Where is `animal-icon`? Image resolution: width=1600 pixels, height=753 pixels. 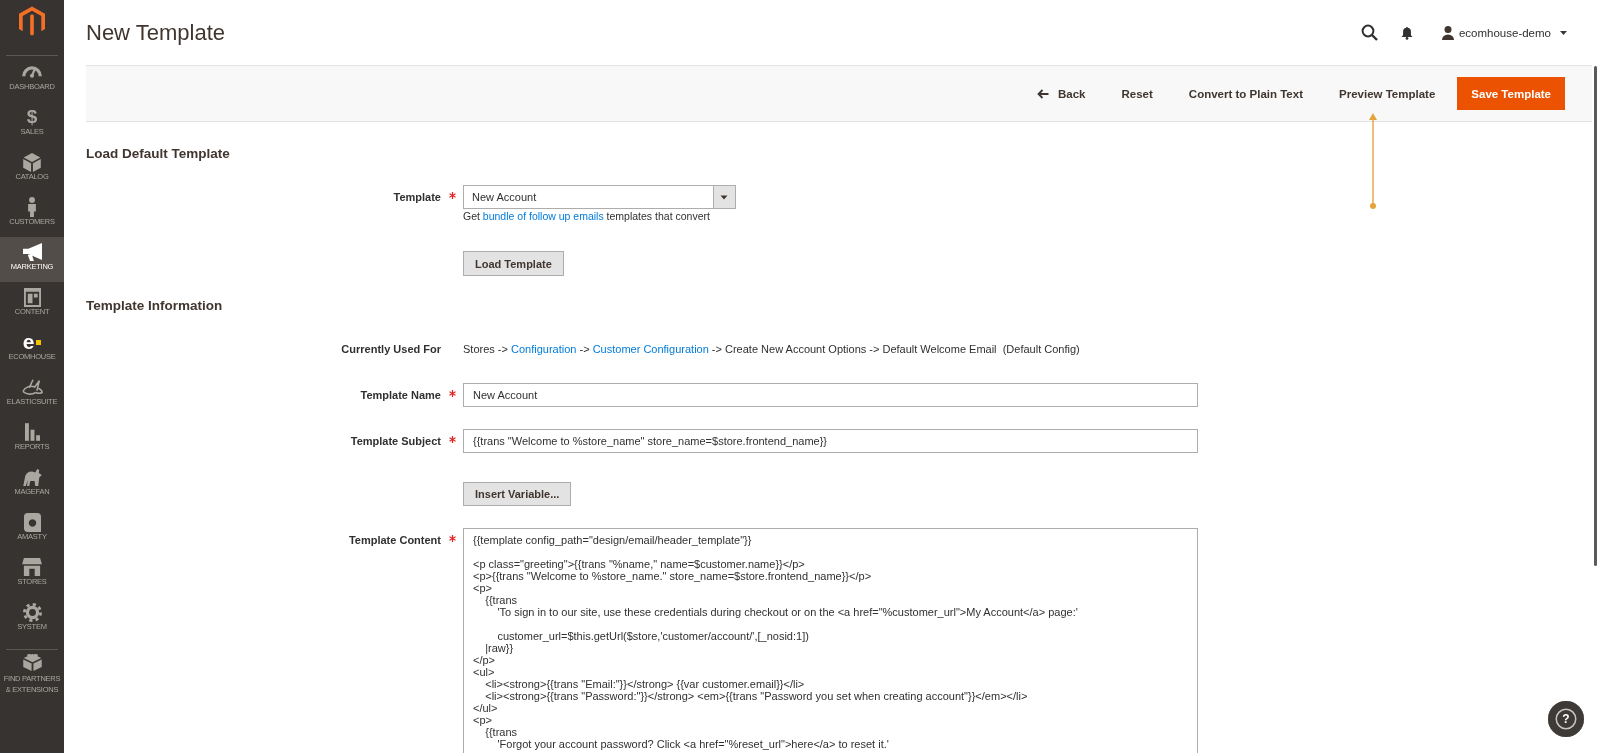
animal-icon is located at coordinates (32, 477).